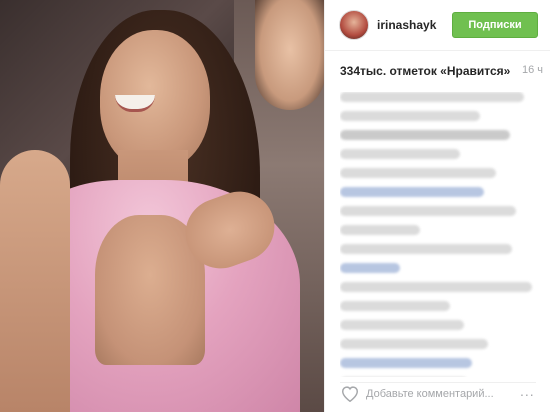 The width and height of the screenshot is (550, 412). I want to click on photo-left-arm, so click(35, 281).